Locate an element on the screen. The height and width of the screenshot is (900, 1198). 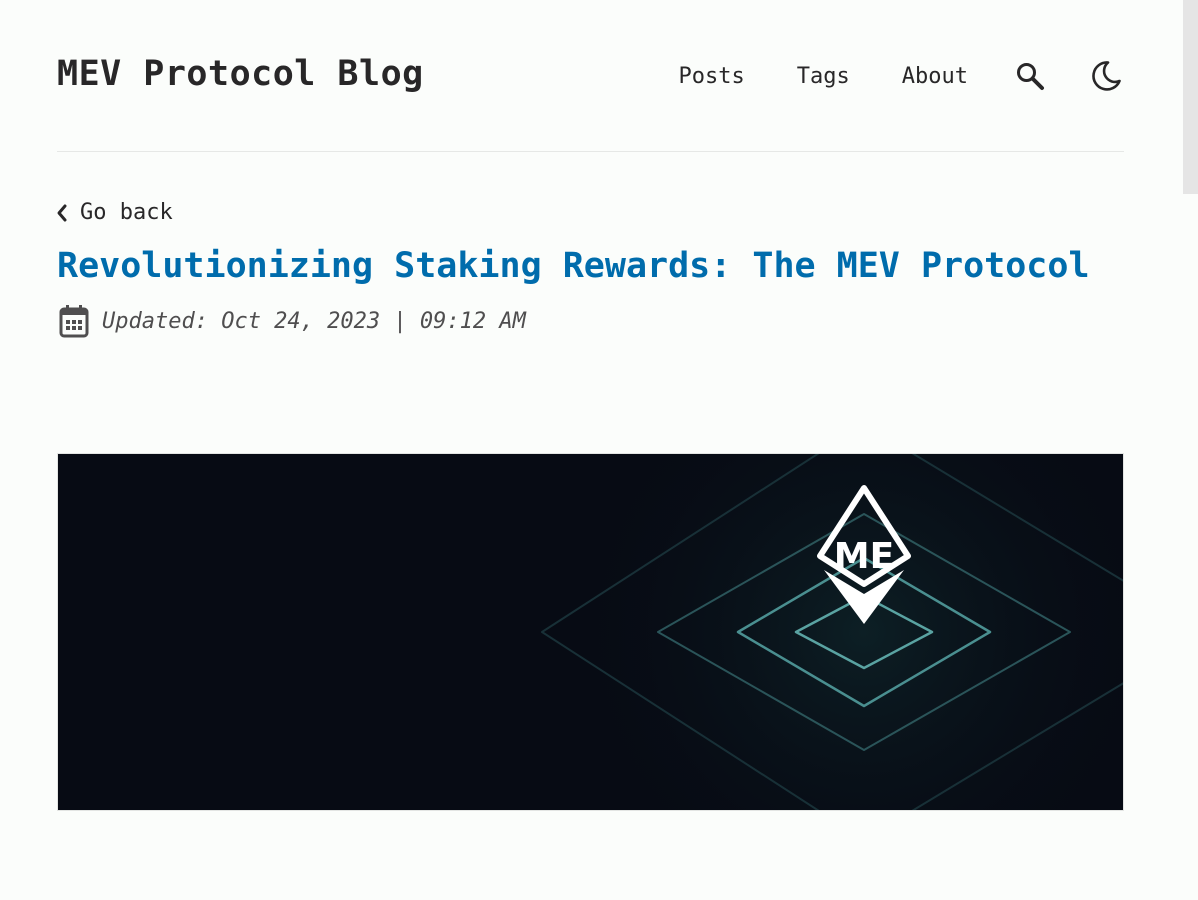
nav-link-tags: Tags is located at coordinates (823, 76).